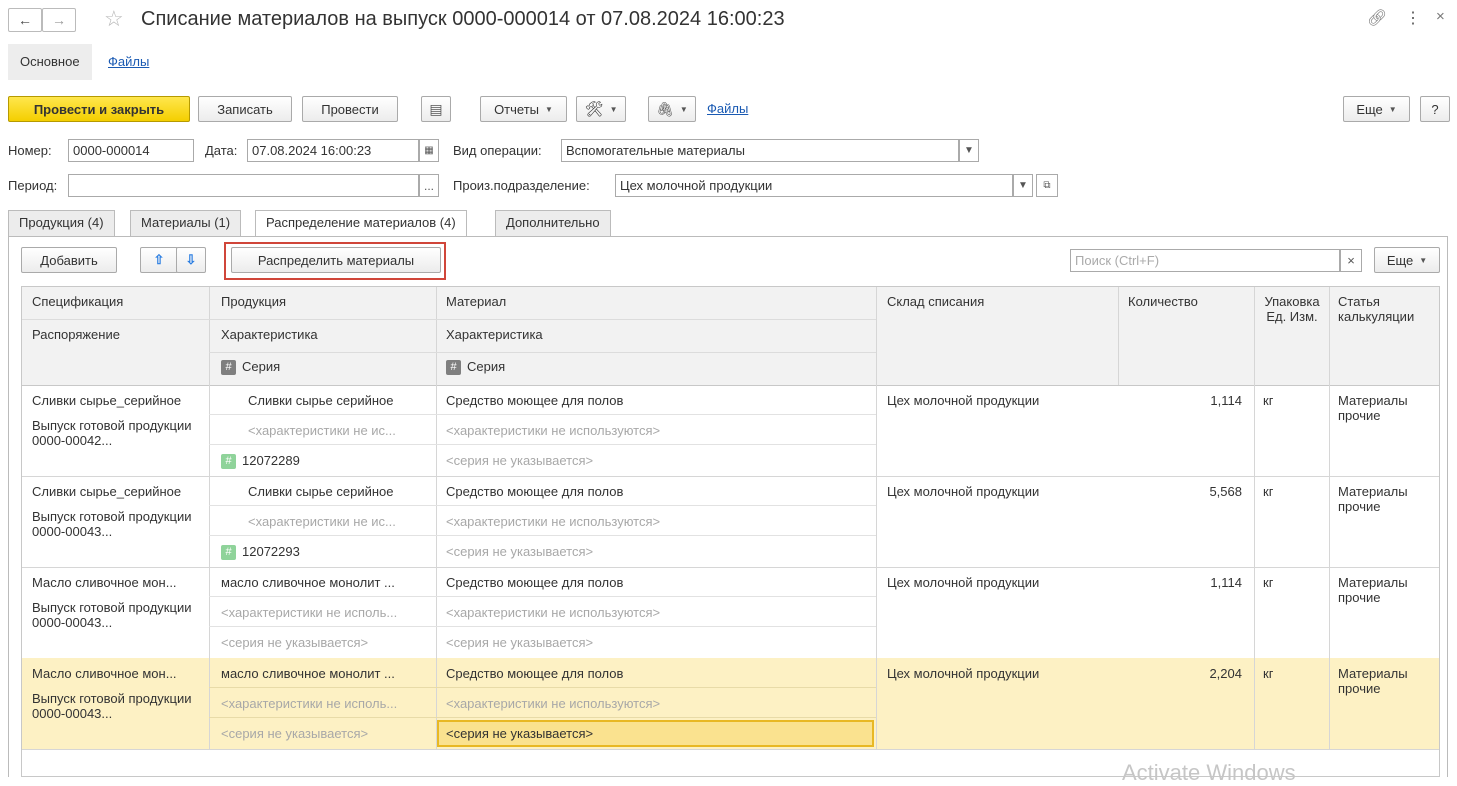 This screenshot has width=1457, height=786. Describe the element at coordinates (497, 150) in the screenshot. I see `operation-label: Вид операции:` at that location.